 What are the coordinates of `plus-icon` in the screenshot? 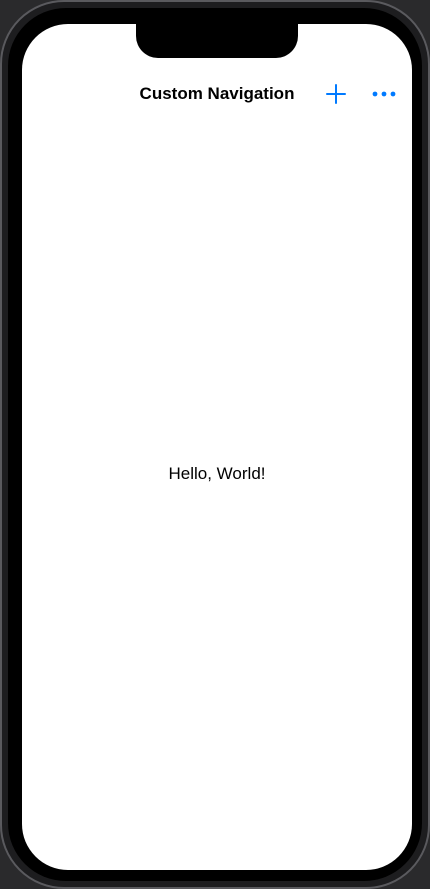 It's located at (336, 94).